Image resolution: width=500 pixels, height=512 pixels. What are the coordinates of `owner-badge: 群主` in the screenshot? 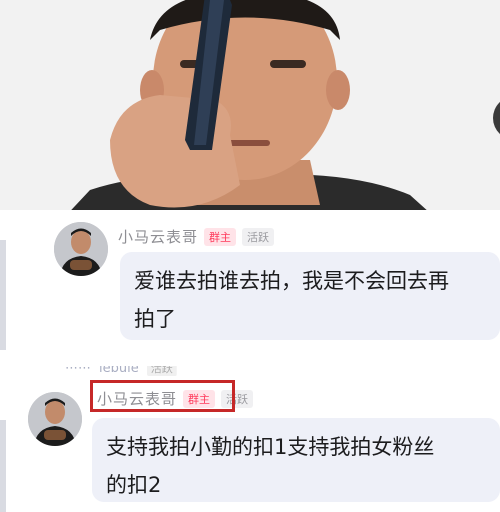 It's located at (220, 236).